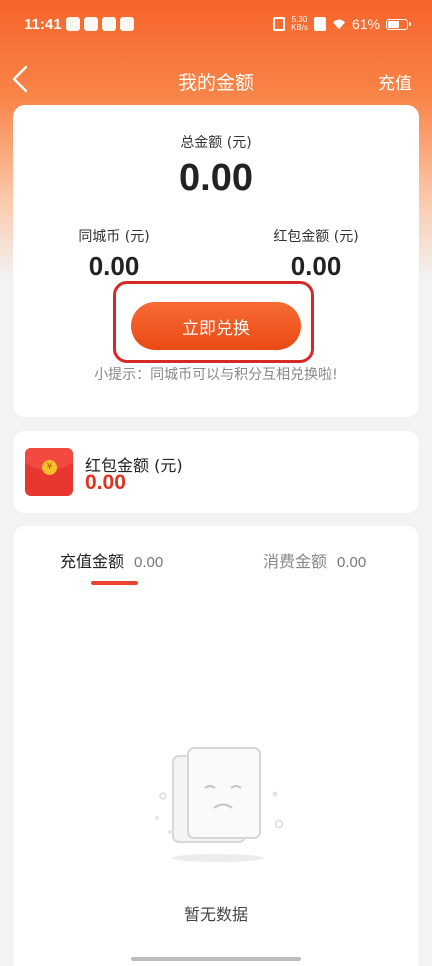 The width and height of the screenshot is (432, 966). I want to click on coin-value: 0.00, so click(114, 266).